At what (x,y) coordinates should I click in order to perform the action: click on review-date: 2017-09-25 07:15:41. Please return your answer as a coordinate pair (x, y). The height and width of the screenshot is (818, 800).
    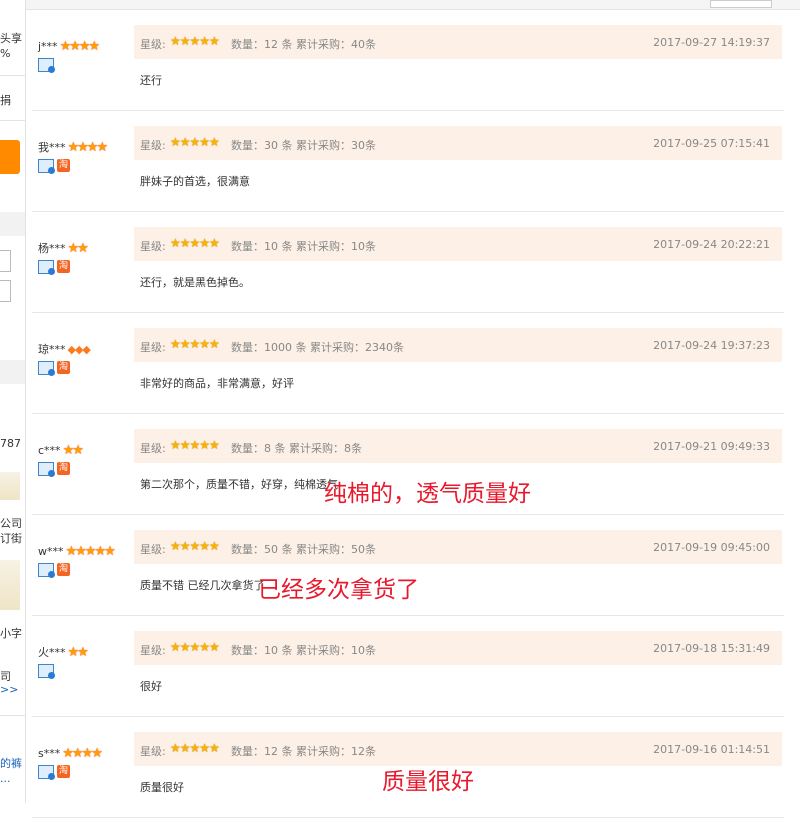
    Looking at the image, I should click on (711, 143).